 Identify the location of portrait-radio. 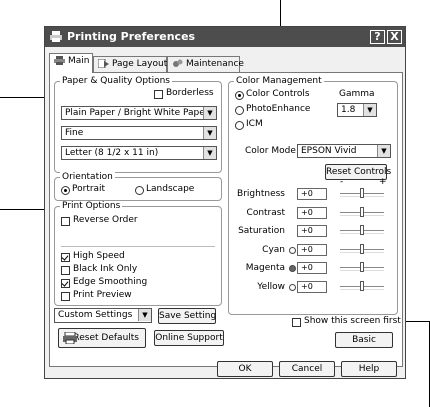
(65, 190).